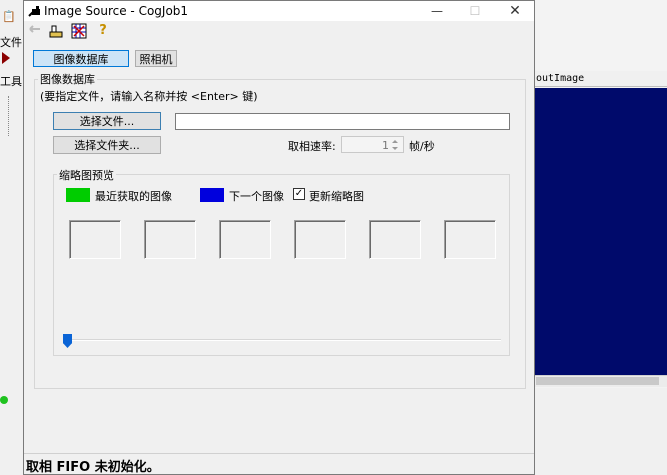 Image resolution: width=667 pixels, height=475 pixels. Describe the element at coordinates (372, 144) in the screenshot. I see `frame-rate-stepper: 1` at that location.